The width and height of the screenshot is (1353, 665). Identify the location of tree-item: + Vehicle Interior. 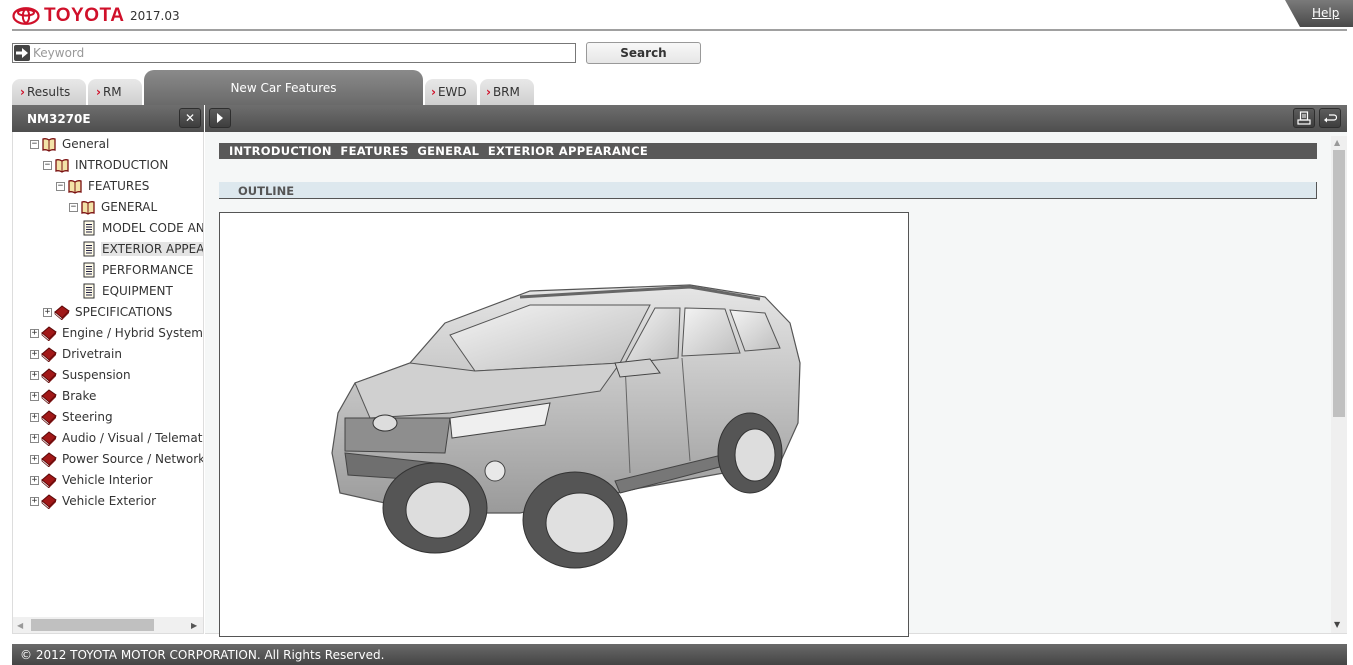
(92, 480).